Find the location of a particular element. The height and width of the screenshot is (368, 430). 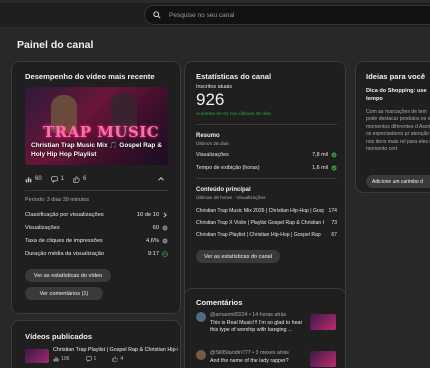

summary-value: 1,6 mil is located at coordinates (320, 168).